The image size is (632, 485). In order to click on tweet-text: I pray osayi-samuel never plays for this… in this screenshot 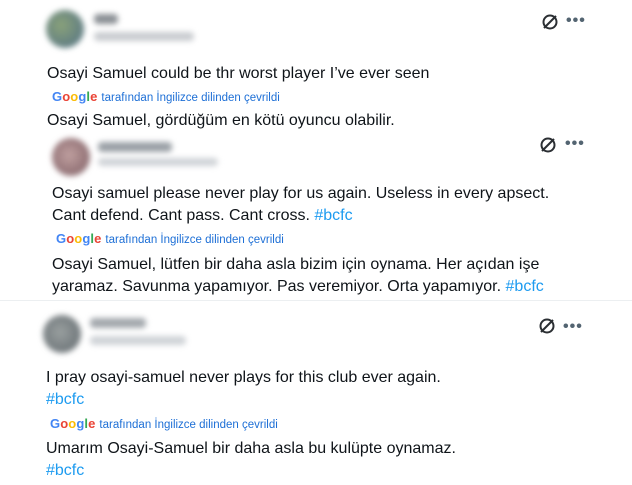, I will do `click(243, 388)`.